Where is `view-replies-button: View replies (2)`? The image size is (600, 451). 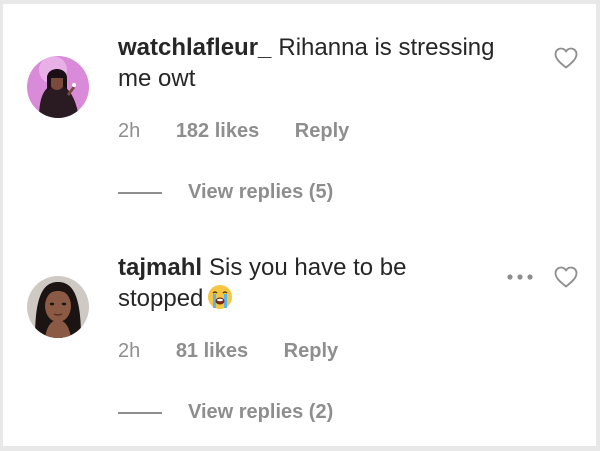 view-replies-button: View replies (2) is located at coordinates (260, 412).